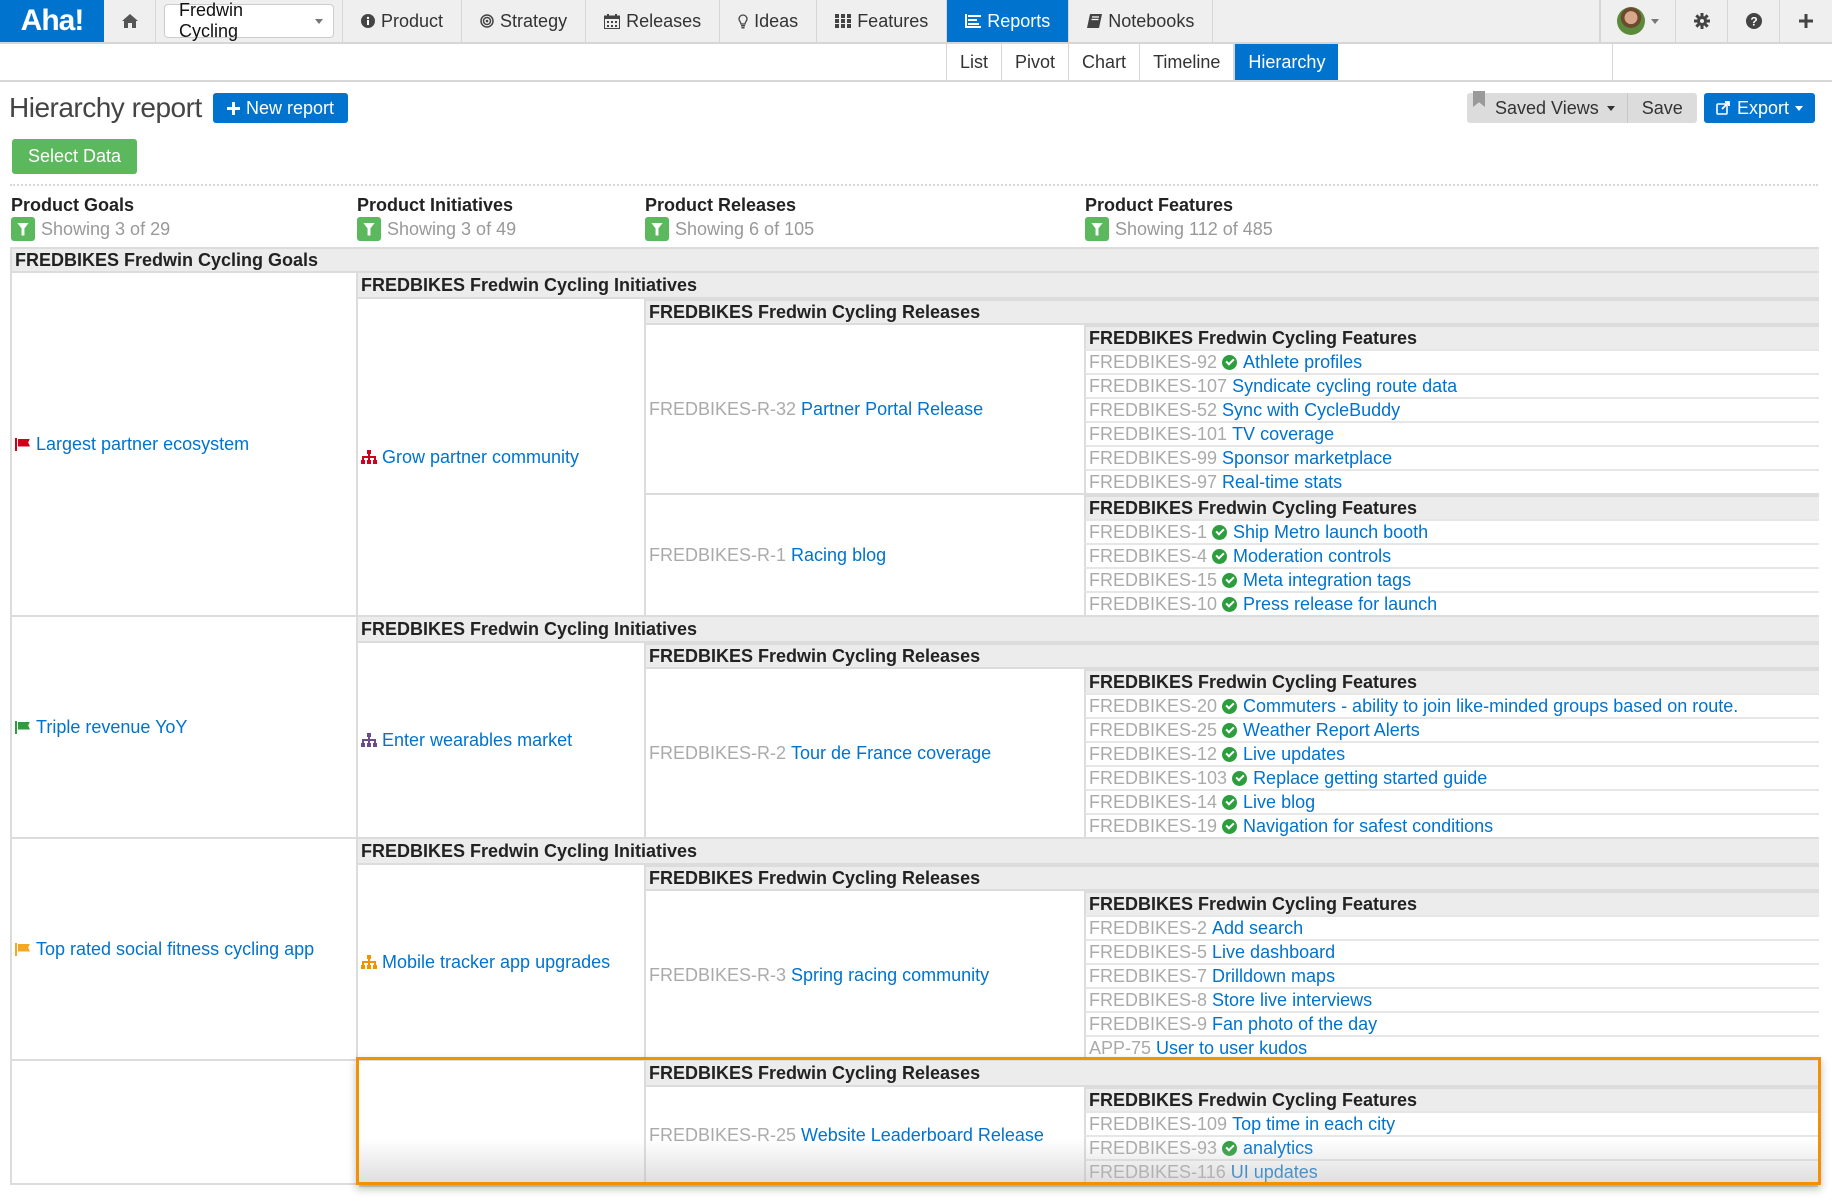 The image size is (1832, 1202). Describe the element at coordinates (1302, 362) in the screenshot. I see `feature-link: Athlete profiles` at that location.